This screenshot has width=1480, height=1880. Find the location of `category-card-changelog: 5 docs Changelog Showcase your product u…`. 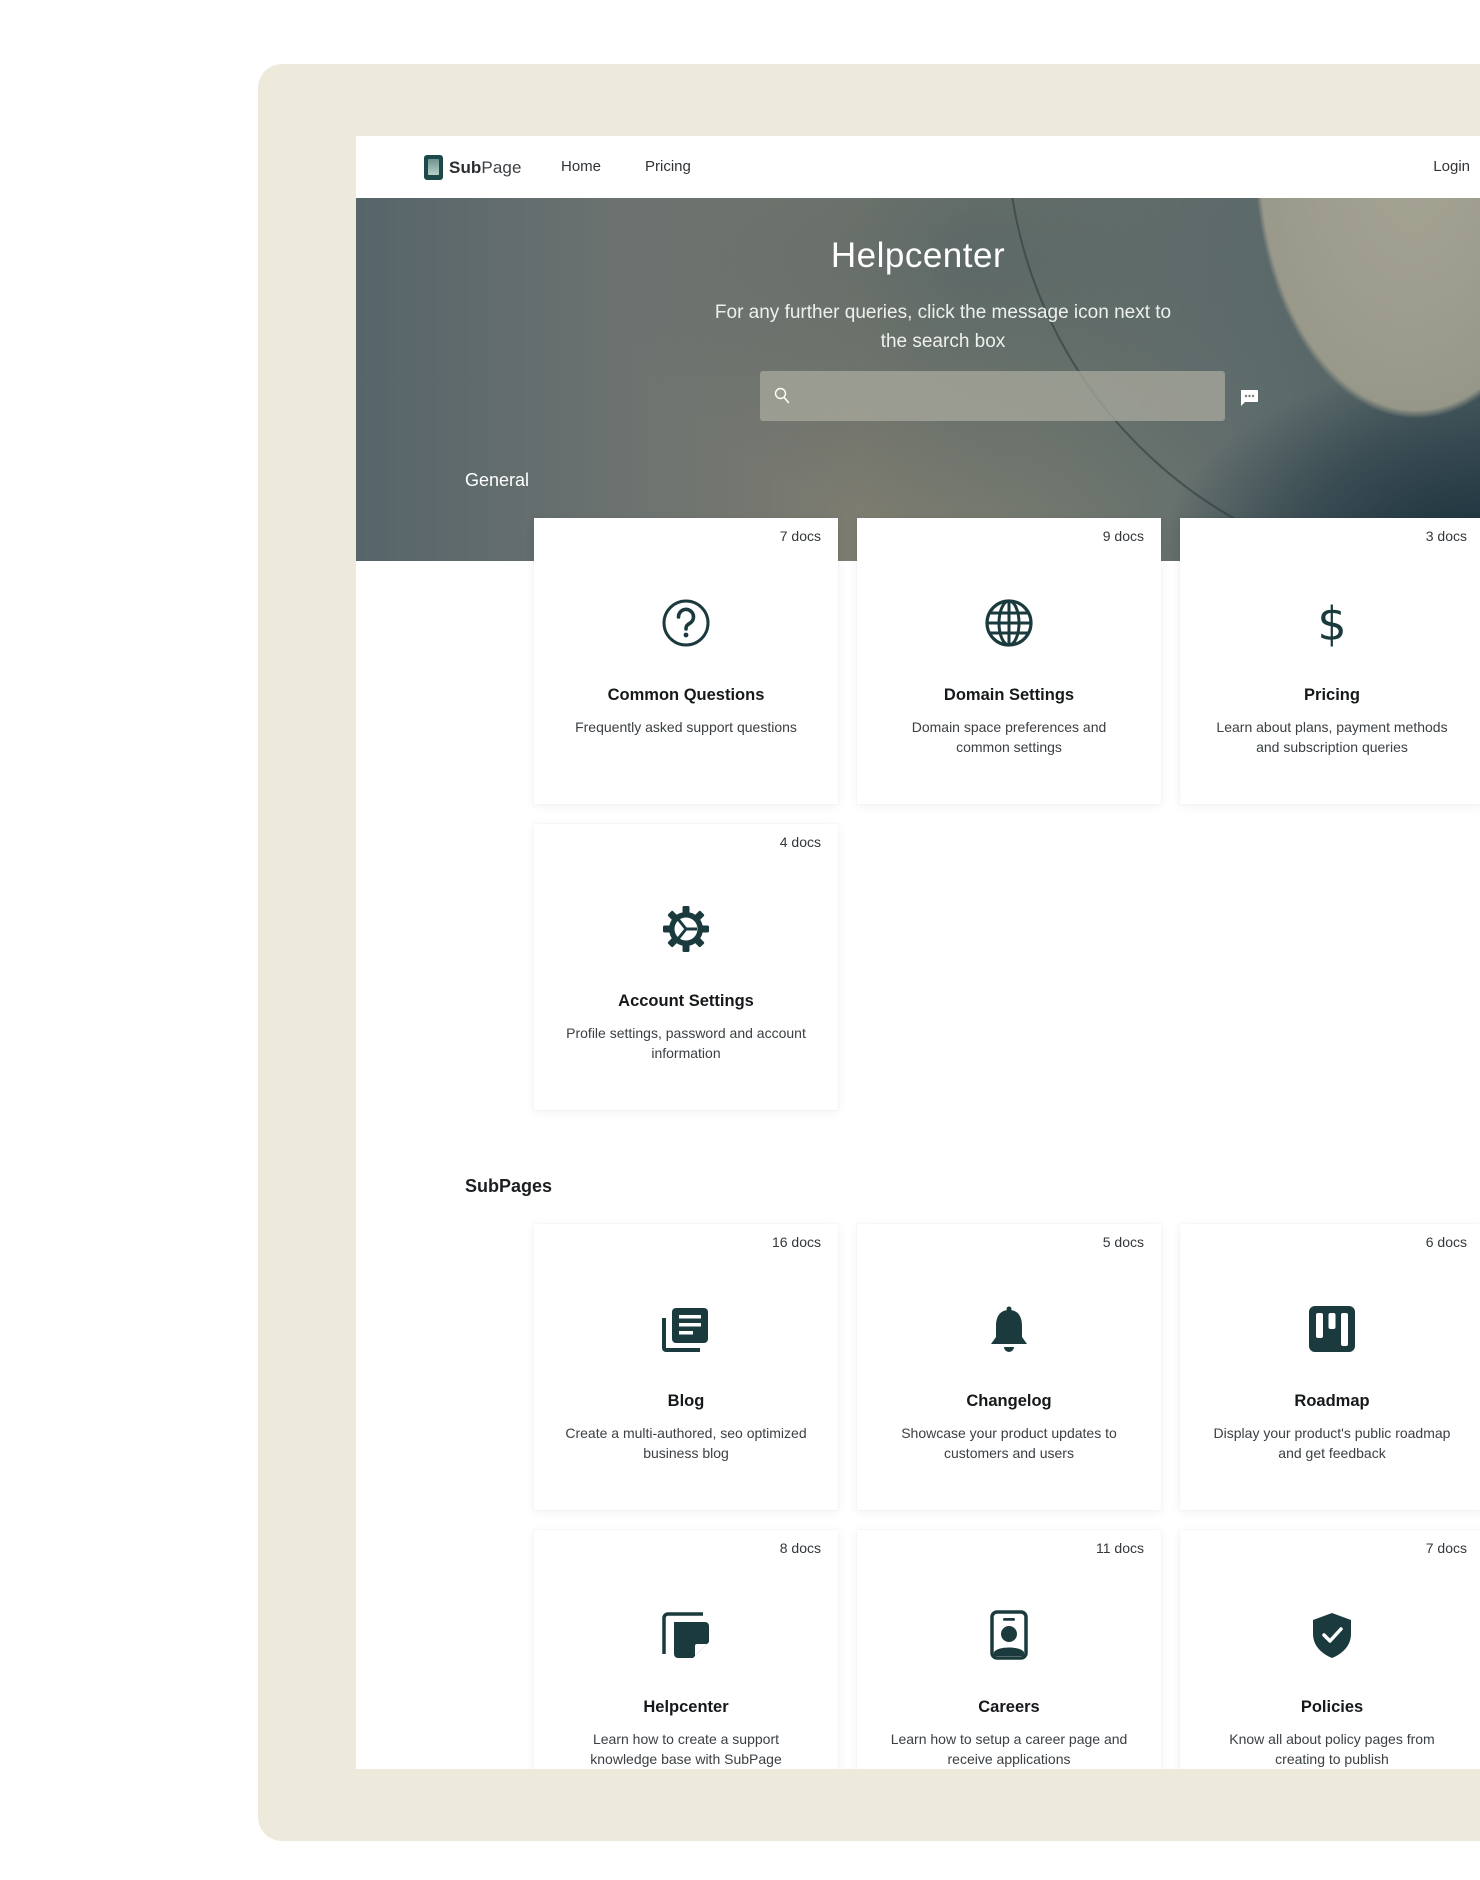

category-card-changelog: 5 docs Changelog Showcase your product u… is located at coordinates (1009, 1367).